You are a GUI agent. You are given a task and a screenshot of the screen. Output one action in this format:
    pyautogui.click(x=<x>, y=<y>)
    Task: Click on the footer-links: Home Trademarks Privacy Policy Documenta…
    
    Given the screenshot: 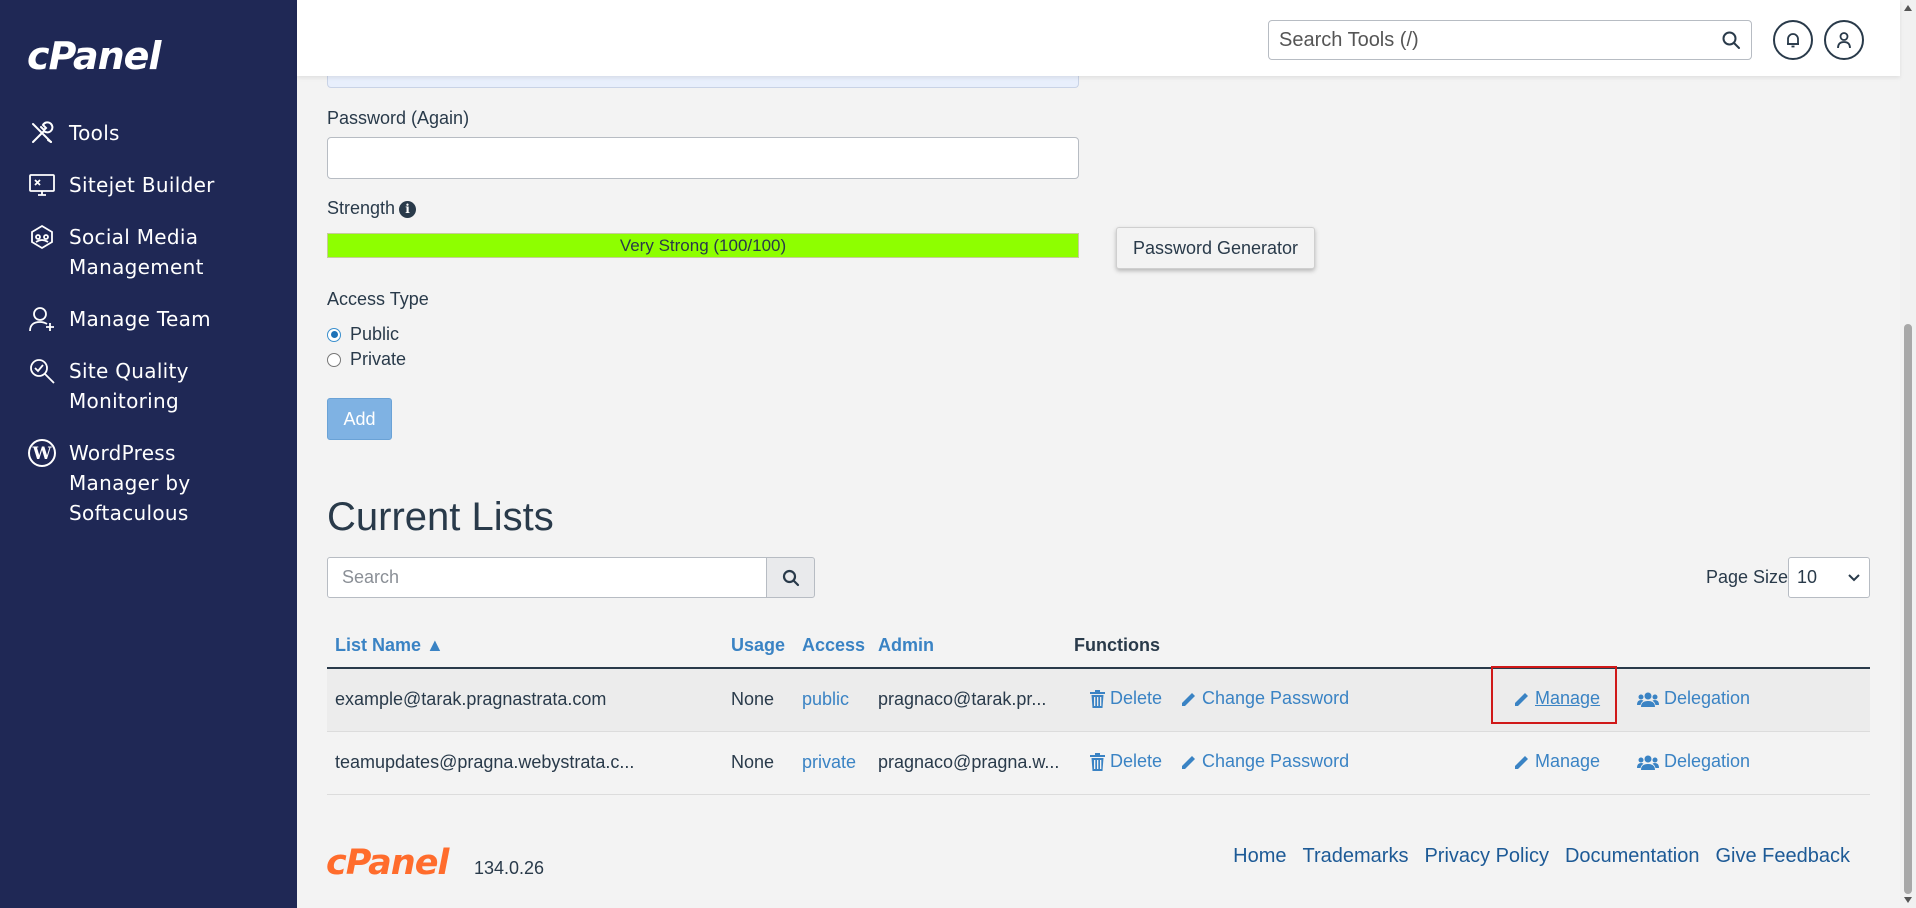 What is the action you would take?
    pyautogui.click(x=1541, y=856)
    